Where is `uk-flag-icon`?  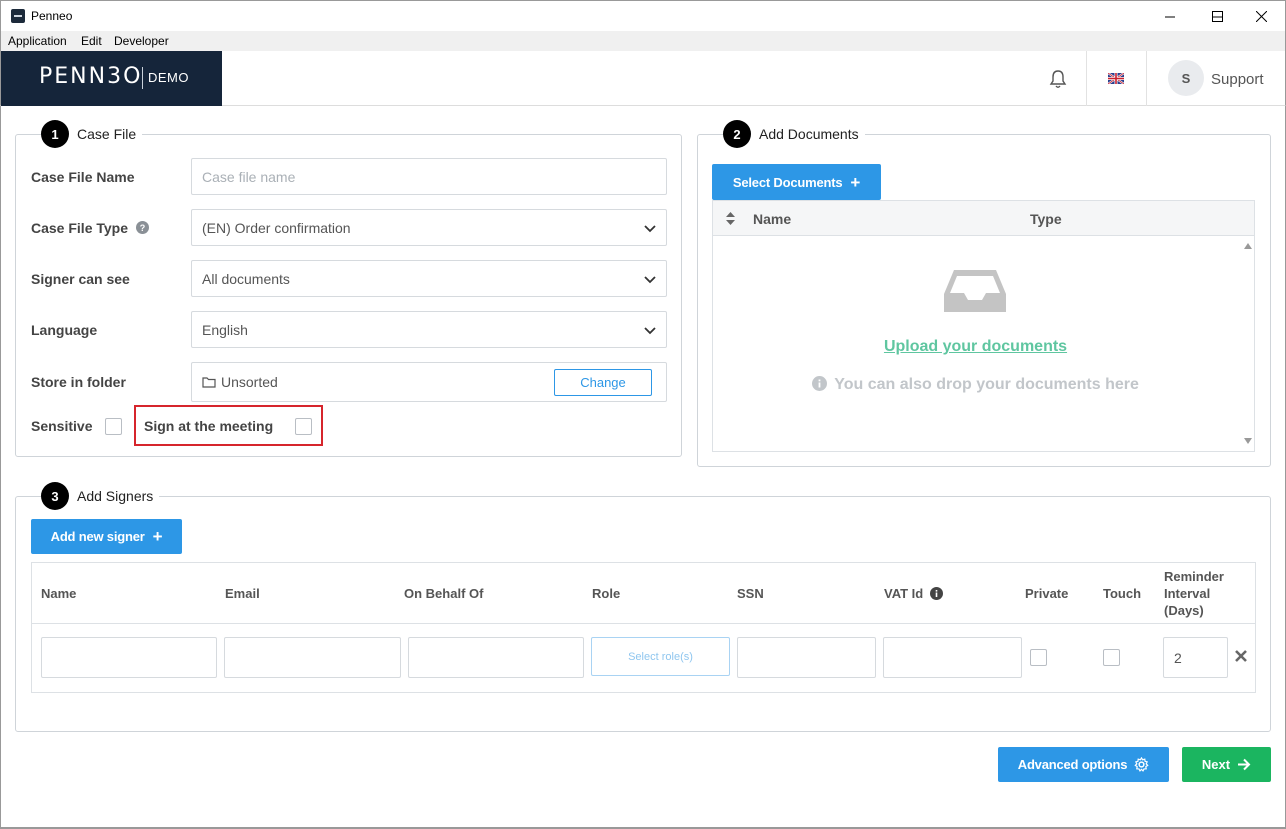 uk-flag-icon is located at coordinates (1116, 78).